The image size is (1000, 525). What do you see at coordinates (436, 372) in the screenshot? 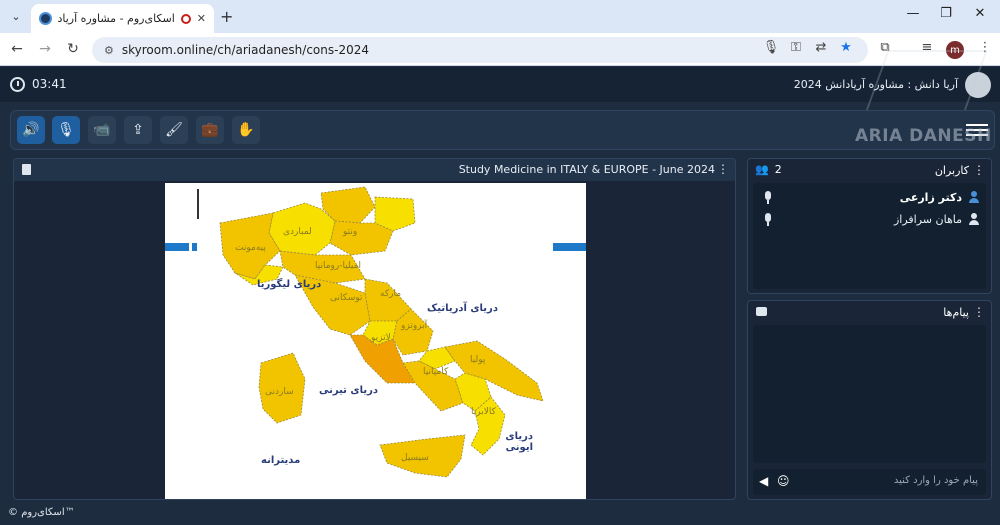
I see `region-label-campania: کامپانیا` at bounding box center [436, 372].